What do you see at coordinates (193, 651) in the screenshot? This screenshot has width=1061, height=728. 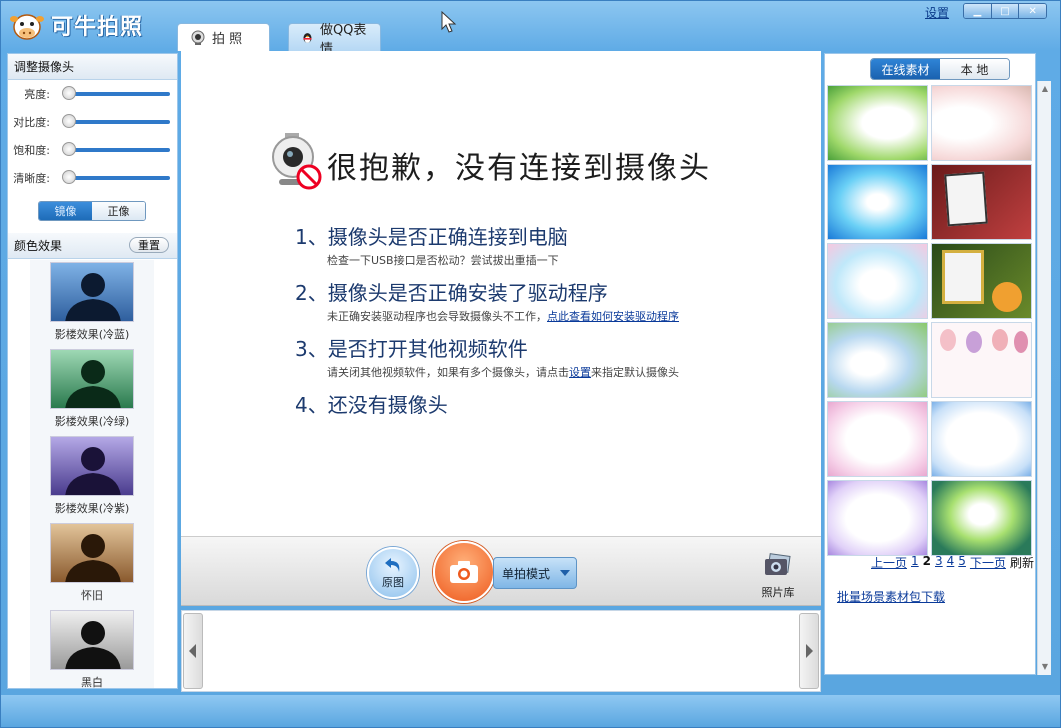 I see `filmstrip-prev-button` at bounding box center [193, 651].